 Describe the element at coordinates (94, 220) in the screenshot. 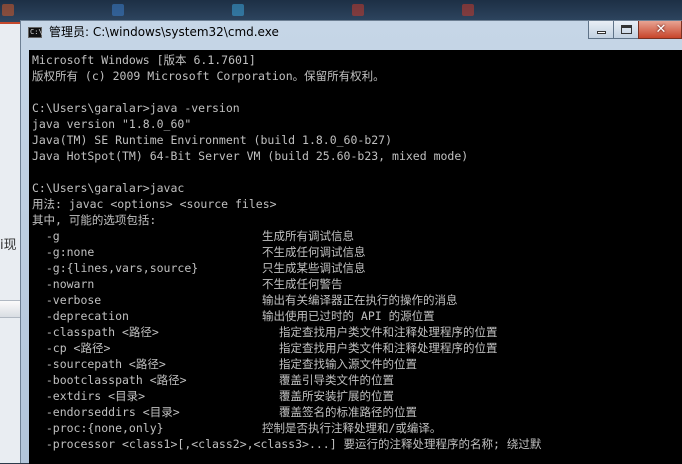

I see `console-line: 其中, 可能的选项包括:` at that location.